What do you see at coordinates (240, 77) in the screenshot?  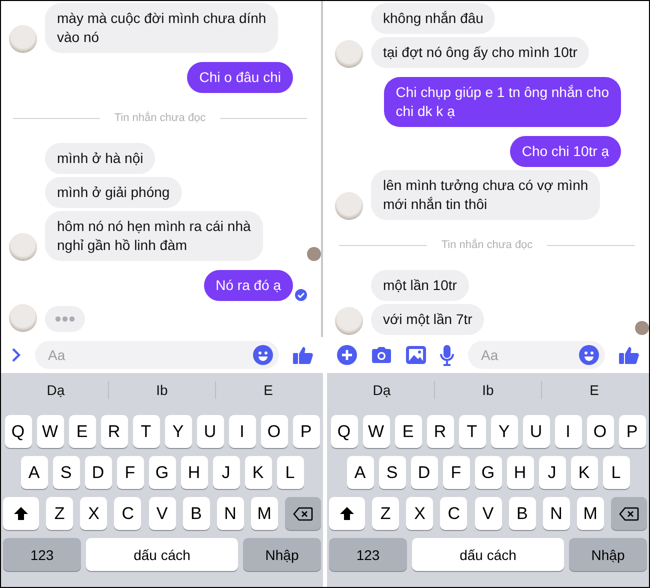 I see `outgoing-message: Chi o đâu chi` at bounding box center [240, 77].